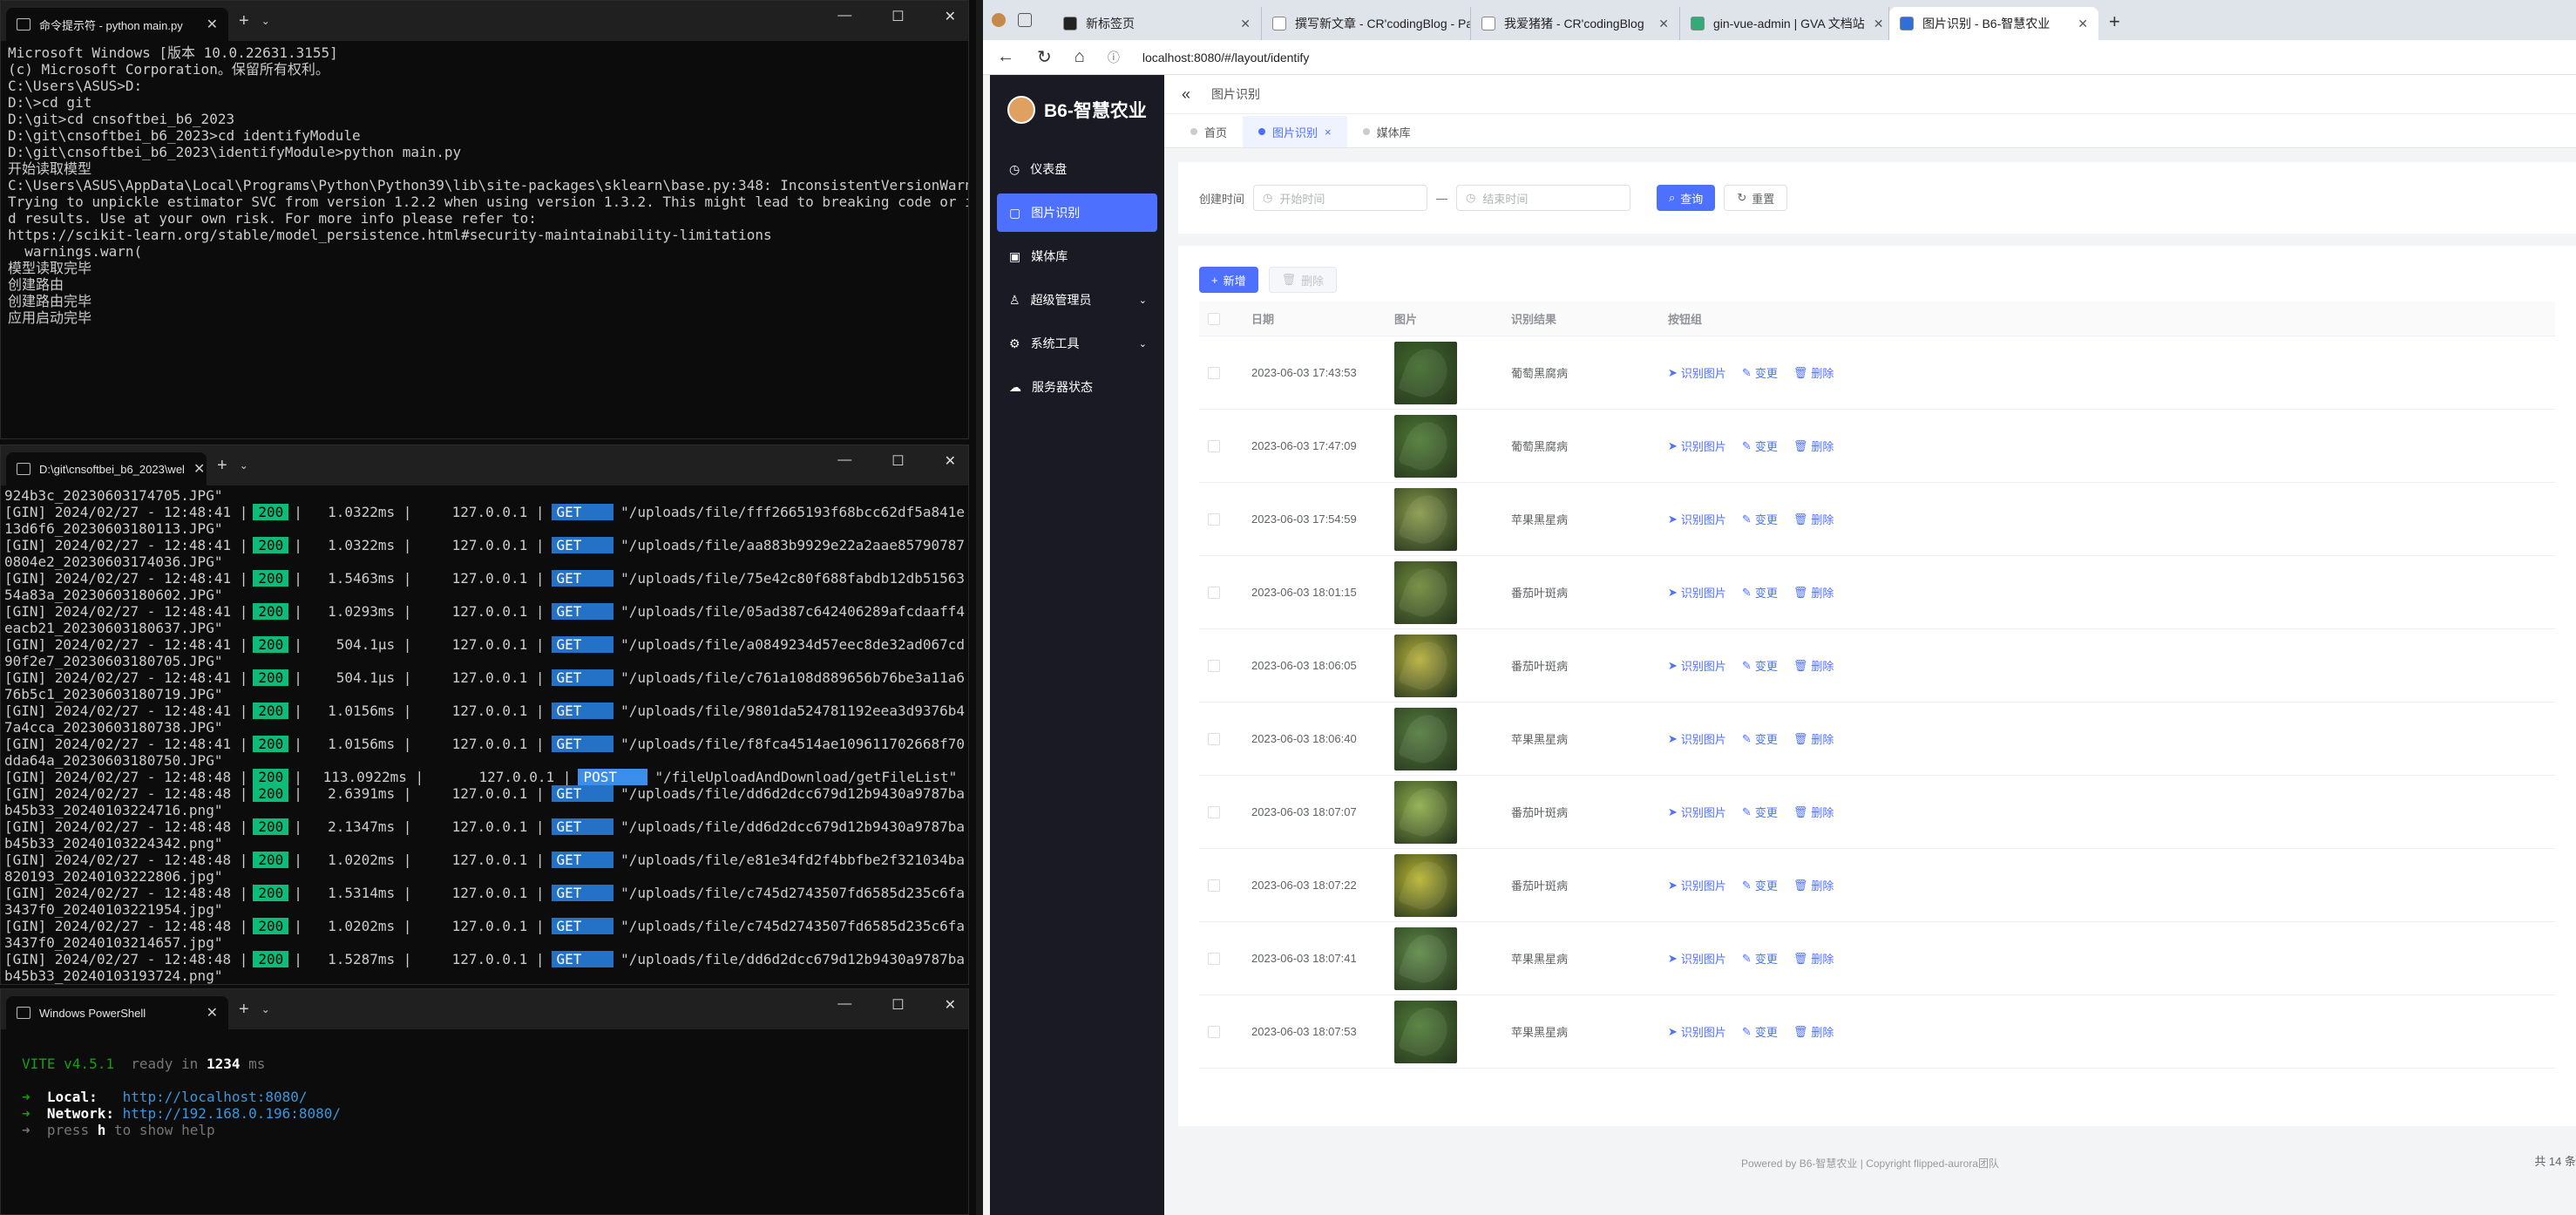 This screenshot has height=1215, width=2576. What do you see at coordinates (1006, 57) in the screenshot?
I see `back-icon: ←` at bounding box center [1006, 57].